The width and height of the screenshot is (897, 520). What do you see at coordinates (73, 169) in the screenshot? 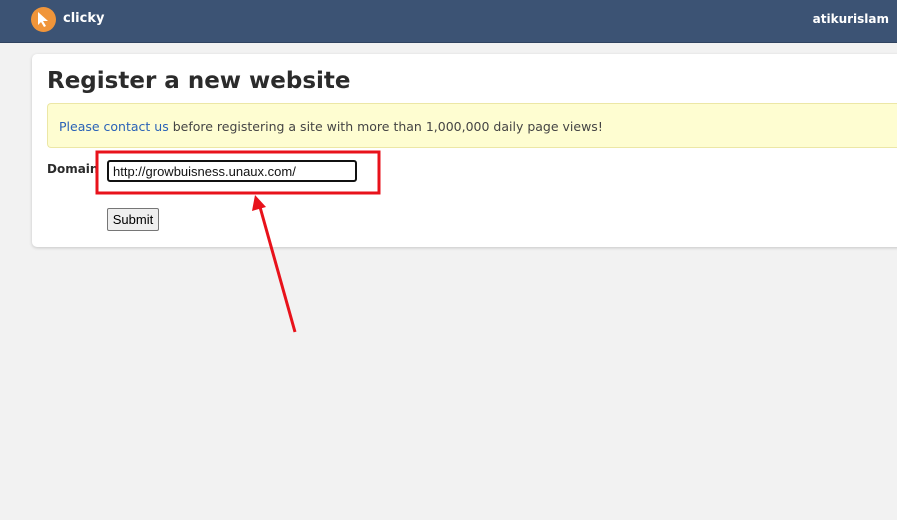
I see `domain-label: Domain` at bounding box center [73, 169].